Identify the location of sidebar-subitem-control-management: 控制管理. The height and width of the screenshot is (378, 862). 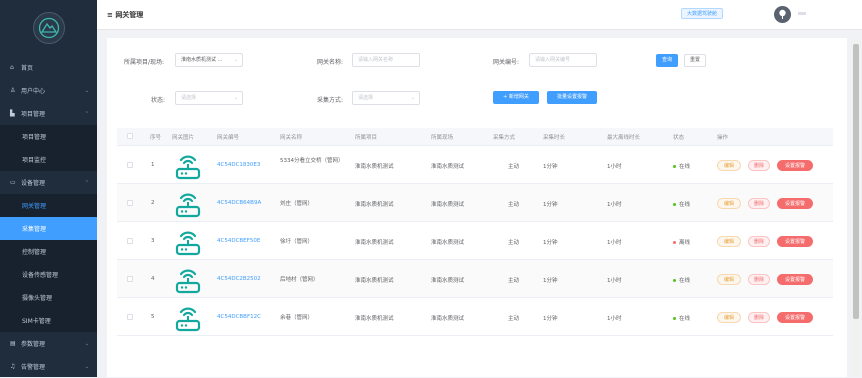
(48, 251).